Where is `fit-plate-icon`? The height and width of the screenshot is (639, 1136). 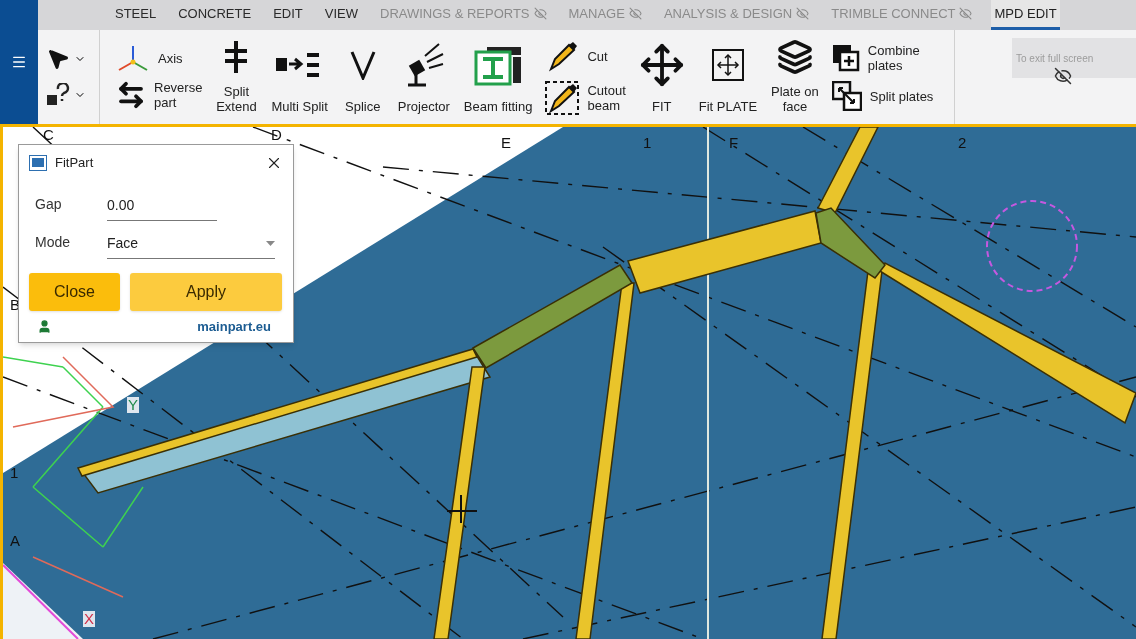
fit-plate-icon is located at coordinates (727, 64).